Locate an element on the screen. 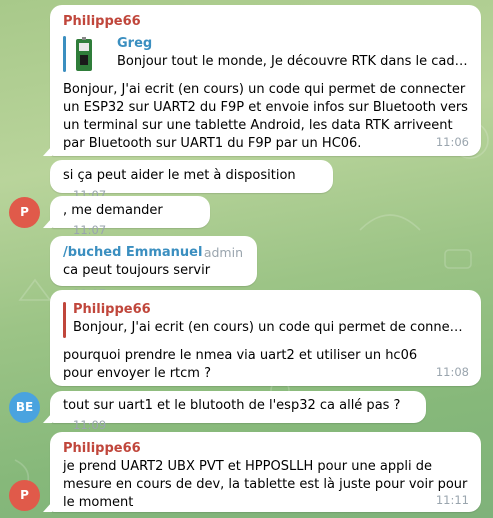 This screenshot has height=518, width=493. quote-sender: Philippe66 is located at coordinates (112, 309).